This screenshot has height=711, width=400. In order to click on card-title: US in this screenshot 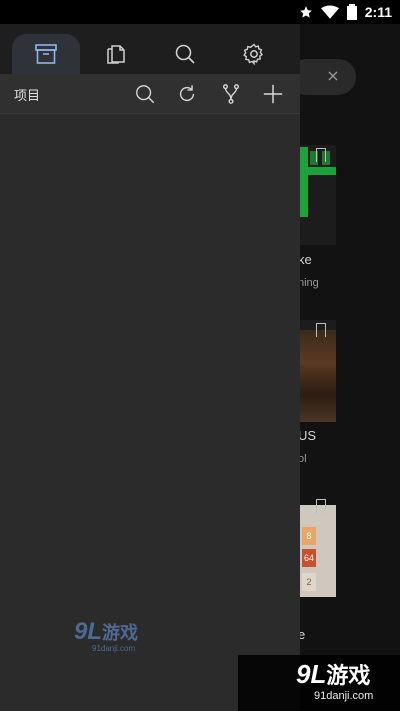, I will do `click(307, 435)`.